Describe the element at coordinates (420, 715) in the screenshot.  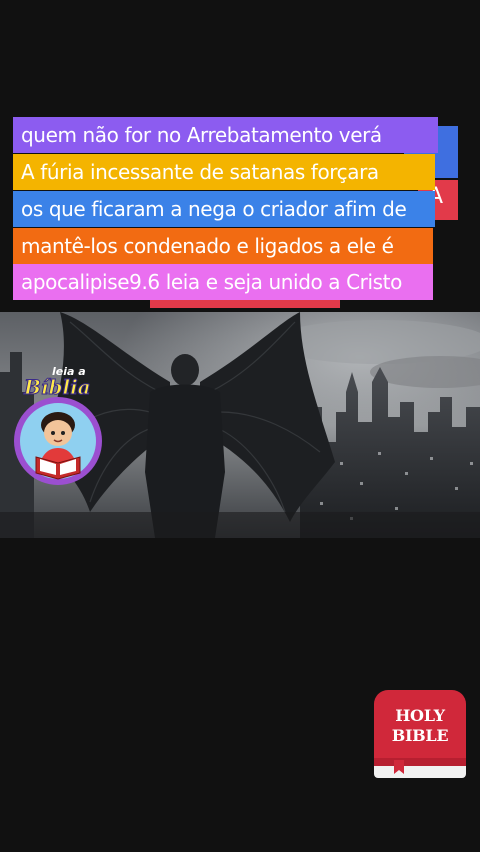
I see `holy-label: HOLY` at that location.